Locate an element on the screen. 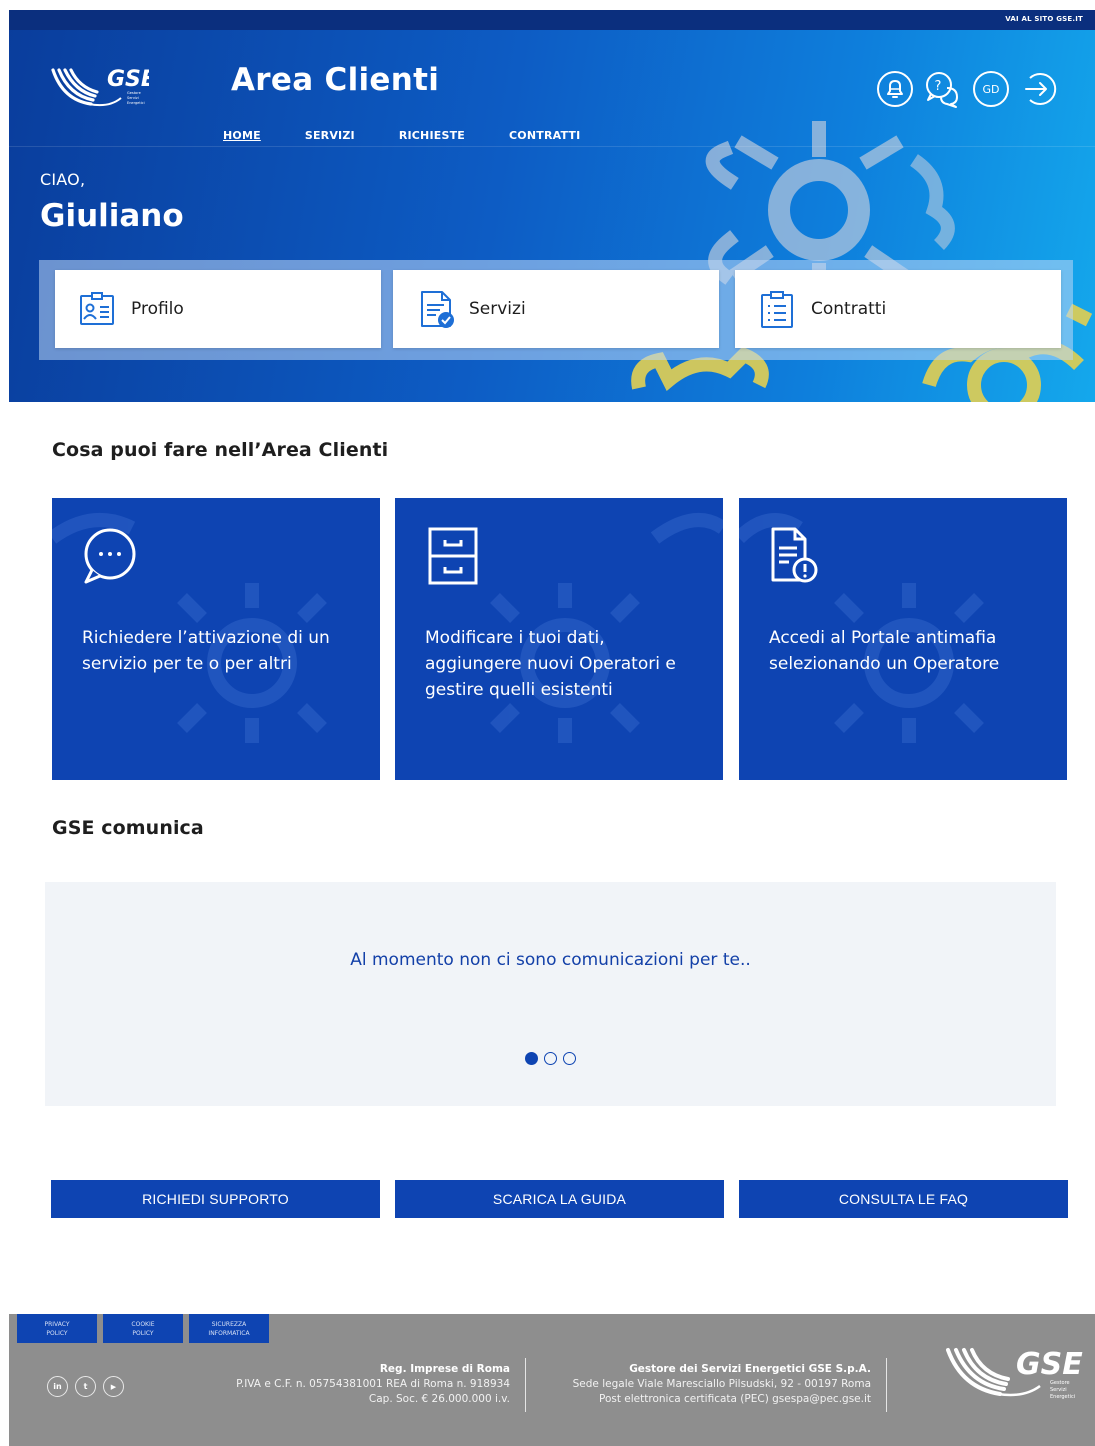 The height and width of the screenshot is (1446, 1095). privacy-policy-link: PRIVACY POLICY is located at coordinates (57, 1328).